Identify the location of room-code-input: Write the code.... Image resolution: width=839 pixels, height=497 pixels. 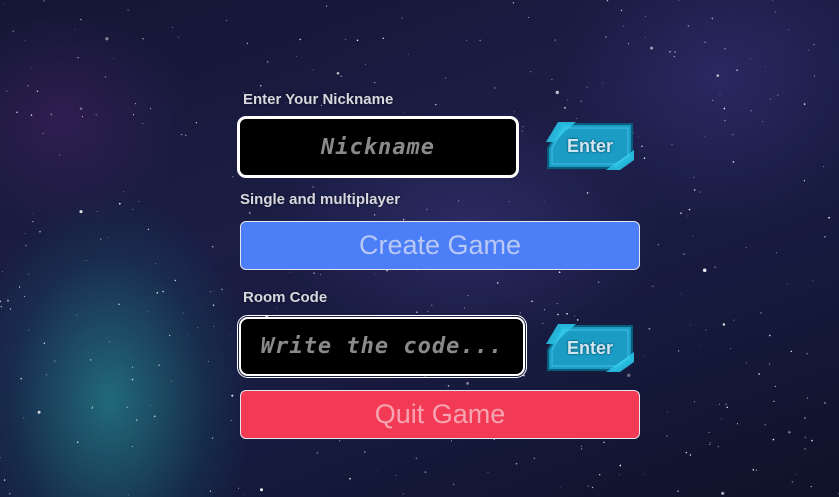
(382, 346).